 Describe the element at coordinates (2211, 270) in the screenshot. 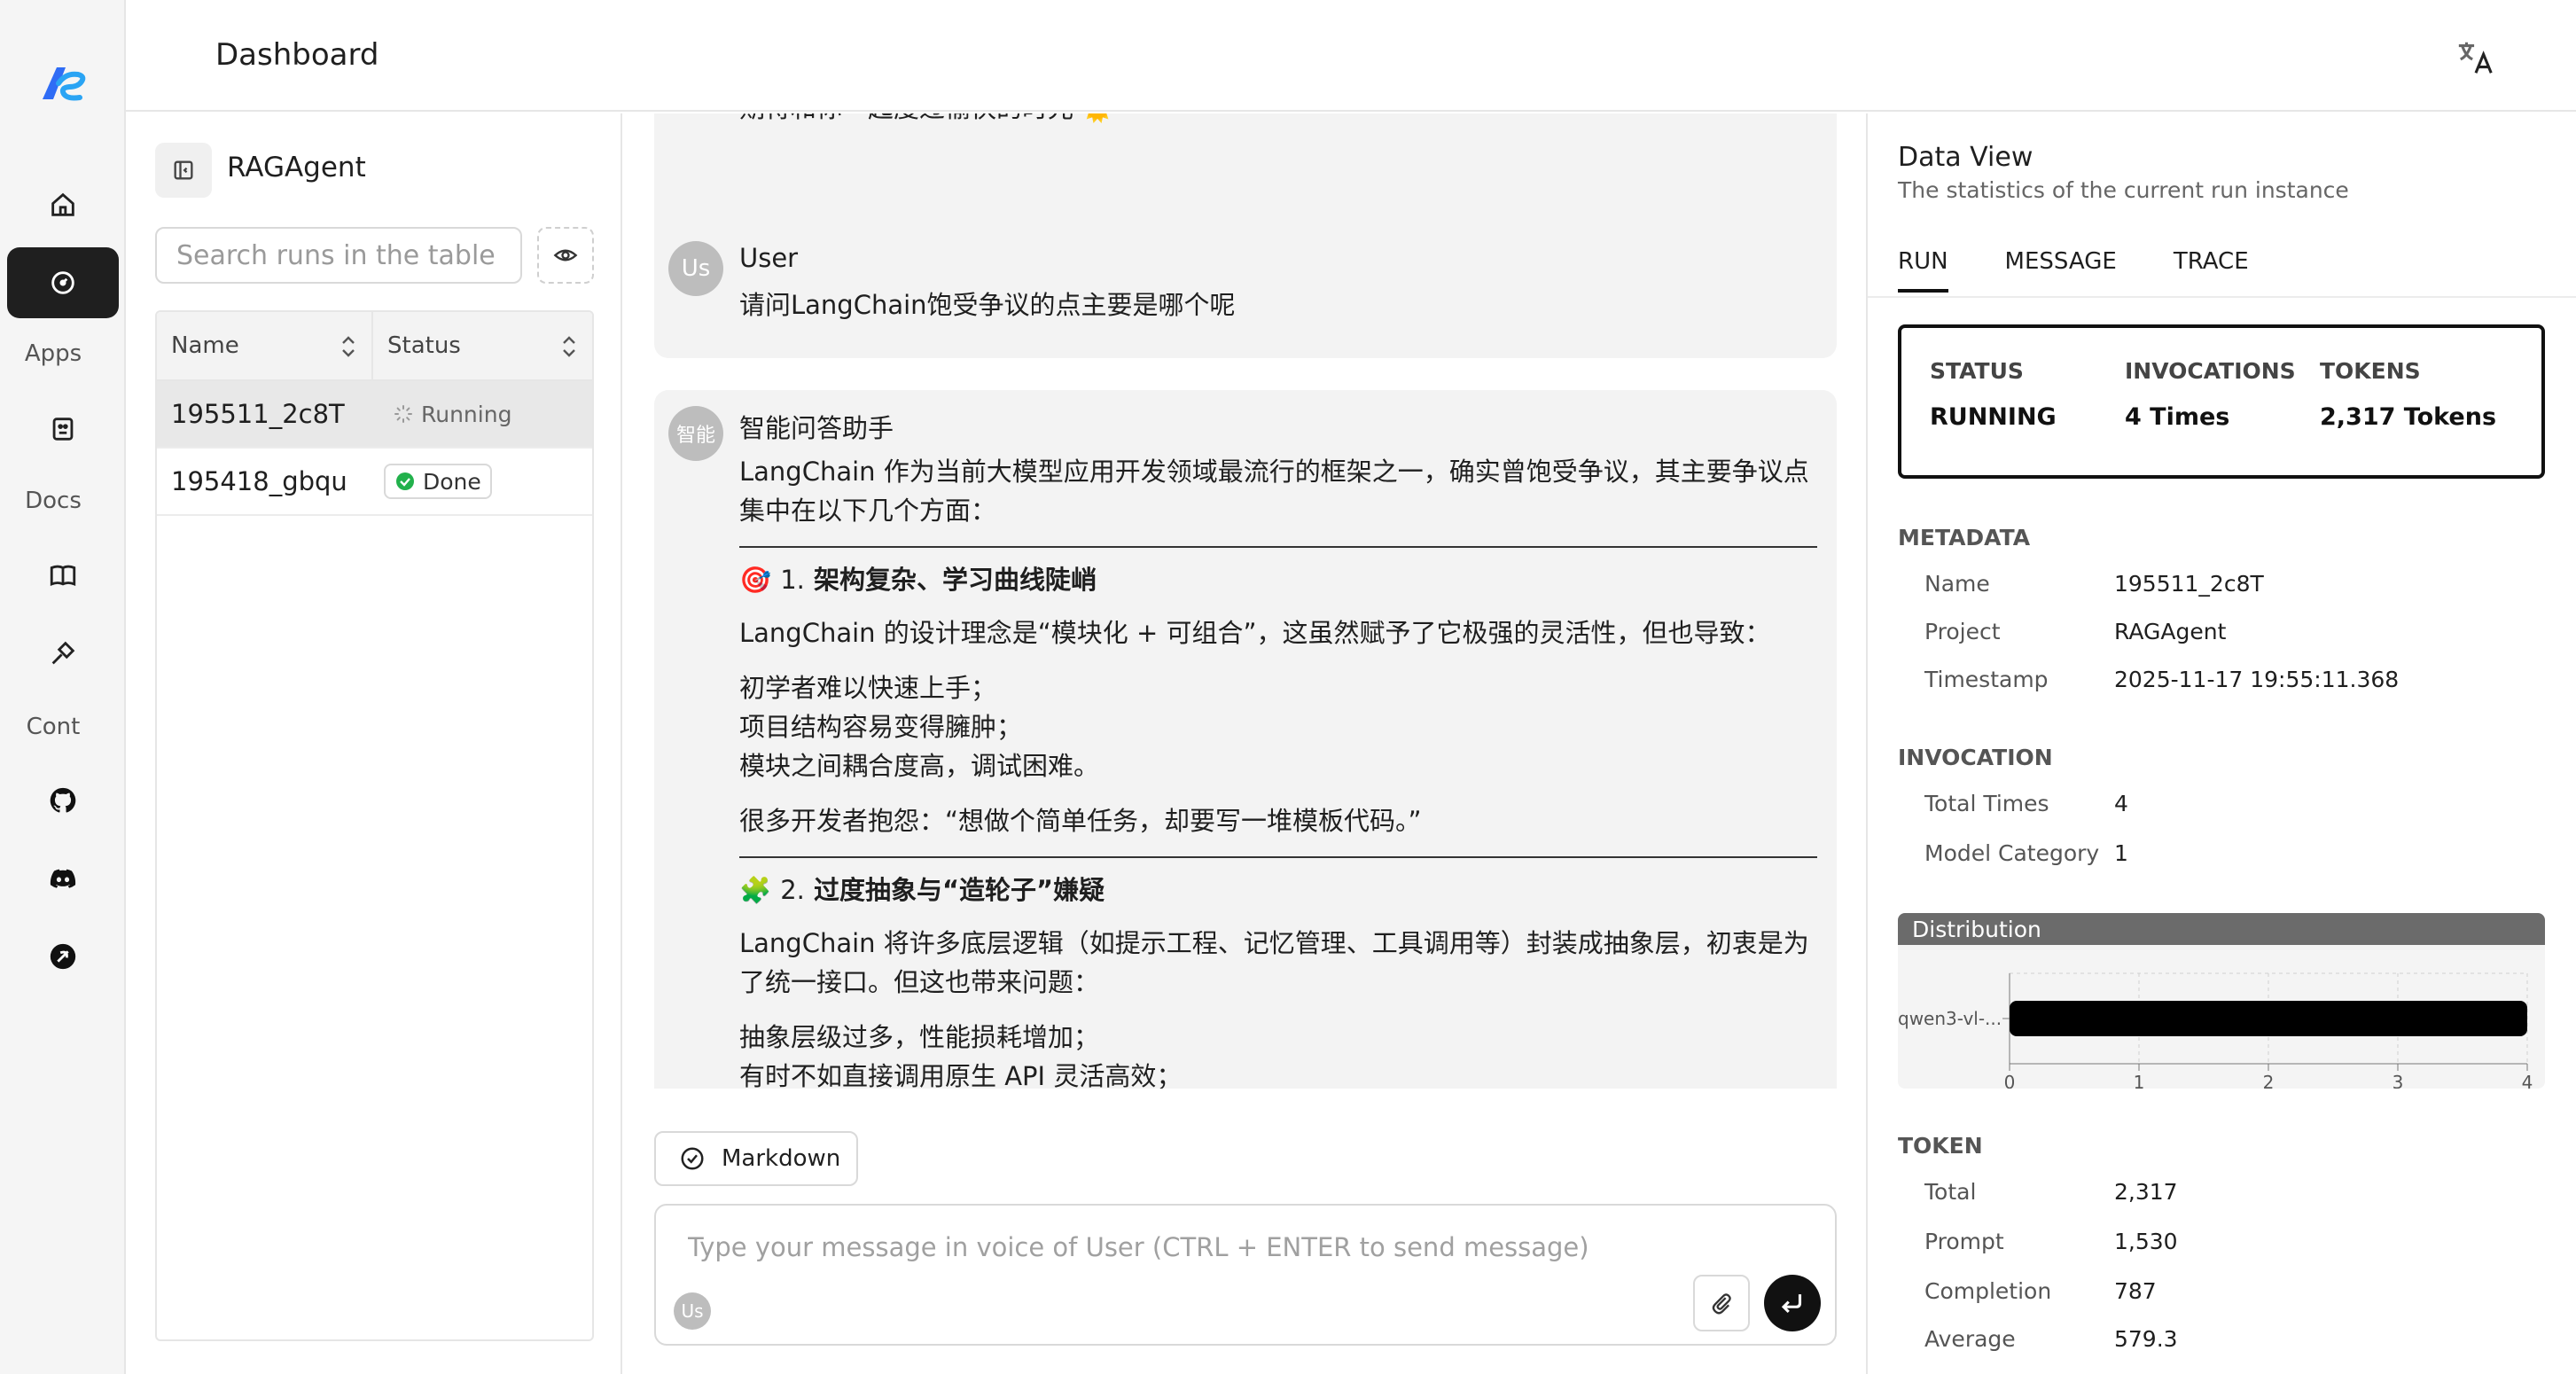

I see `tab-trace: TRACE` at that location.